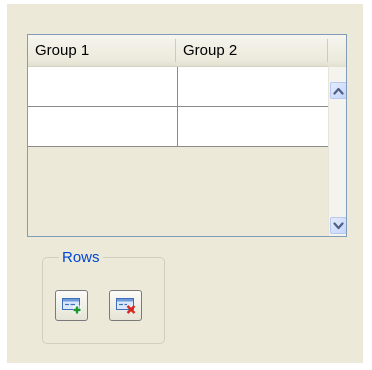 This screenshot has width=372, height=370. I want to click on rows-groupbox: Rows, so click(103, 296).